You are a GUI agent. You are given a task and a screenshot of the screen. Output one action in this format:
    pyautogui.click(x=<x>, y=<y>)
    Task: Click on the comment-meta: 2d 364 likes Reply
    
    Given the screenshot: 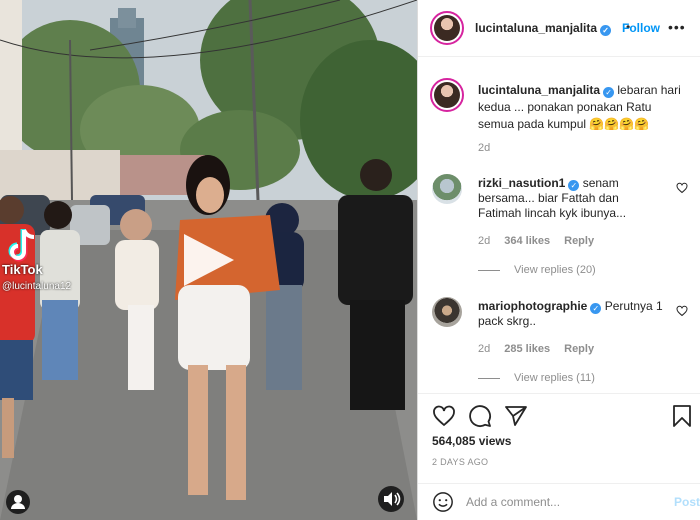 What is the action you would take?
    pyautogui.click(x=536, y=241)
    